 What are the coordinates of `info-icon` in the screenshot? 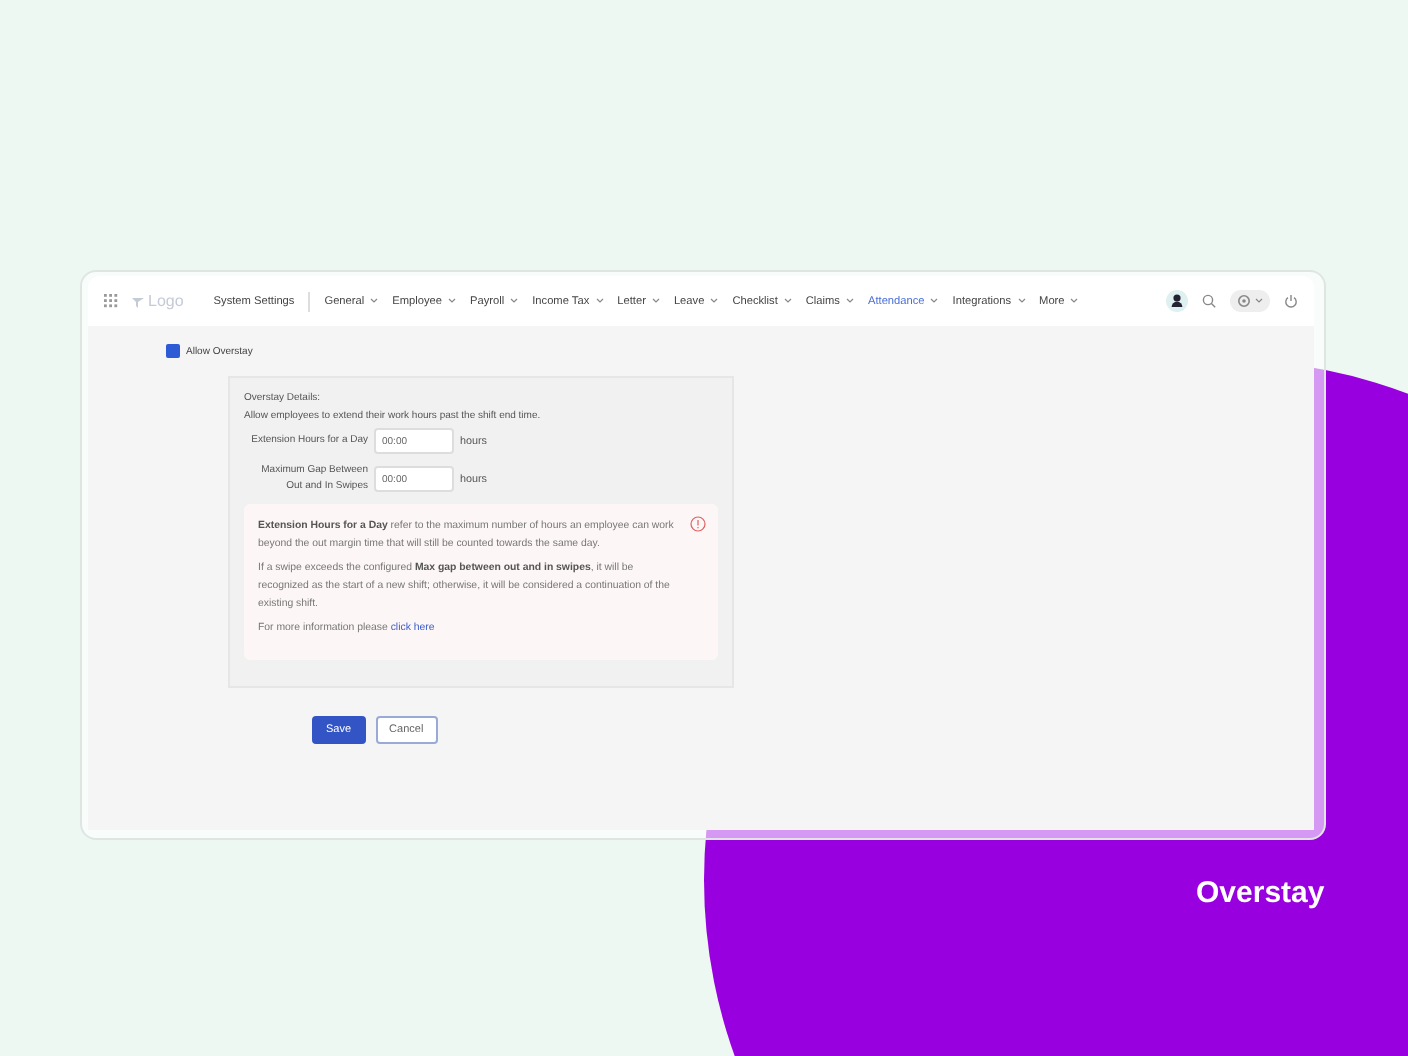 It's located at (698, 524).